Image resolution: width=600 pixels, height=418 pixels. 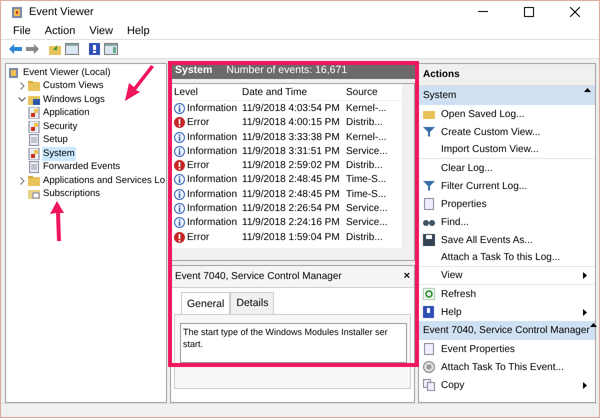 What do you see at coordinates (291, 166) in the screenshot?
I see `table-cell-text: 11/9/2018 2:59:02 PM` at bounding box center [291, 166].